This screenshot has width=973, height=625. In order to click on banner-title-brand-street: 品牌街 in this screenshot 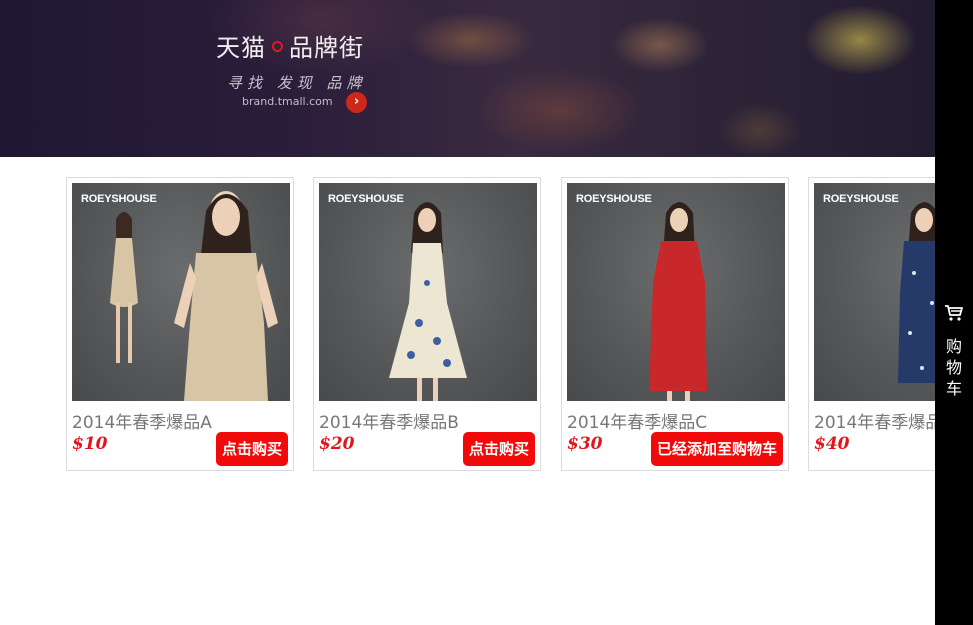, I will do `click(326, 48)`.